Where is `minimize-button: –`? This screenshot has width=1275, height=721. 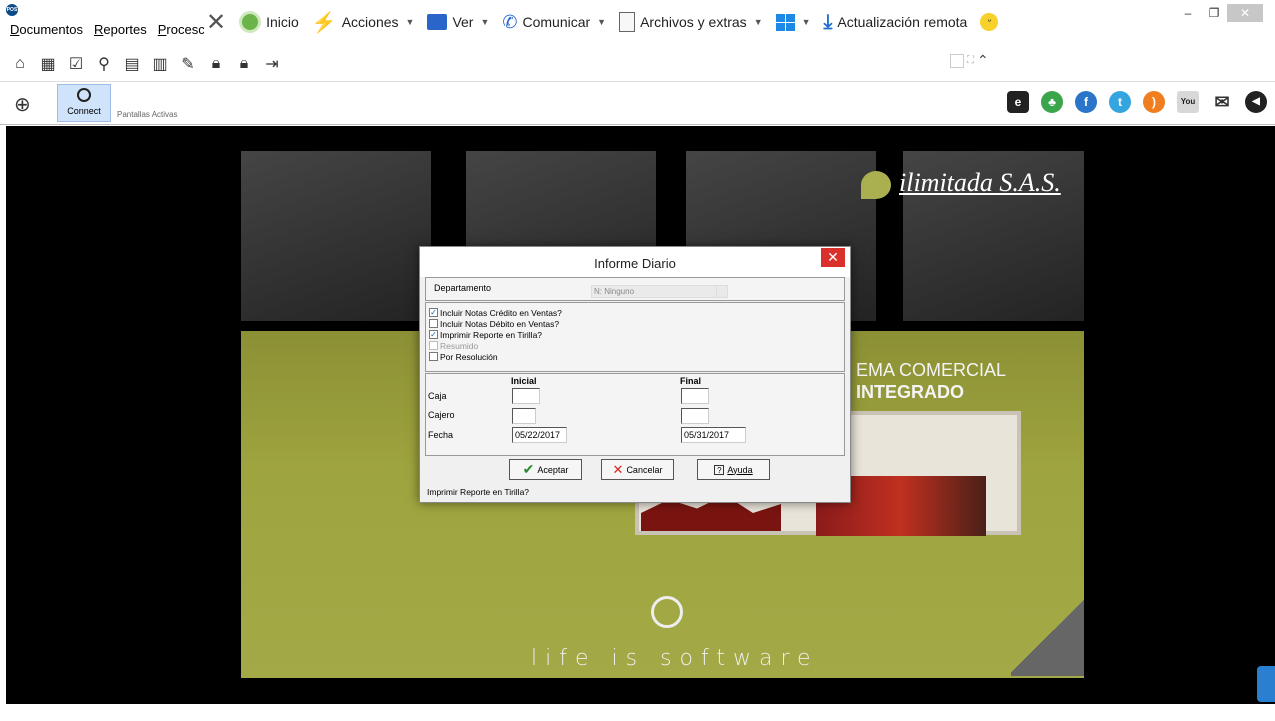 minimize-button: – is located at coordinates (1188, 13).